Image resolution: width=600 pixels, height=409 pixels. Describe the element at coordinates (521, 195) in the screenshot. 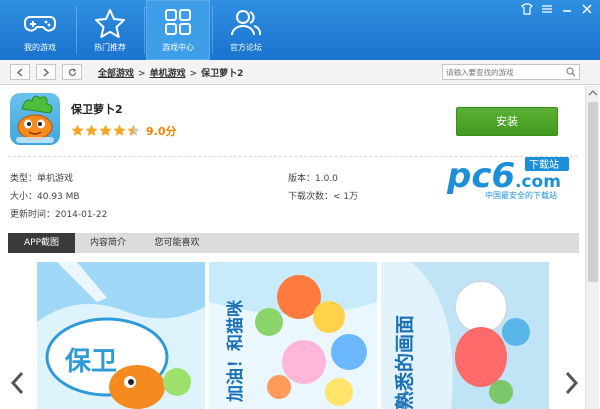

I see `svg-text: 中国最安全的下载站` at that location.